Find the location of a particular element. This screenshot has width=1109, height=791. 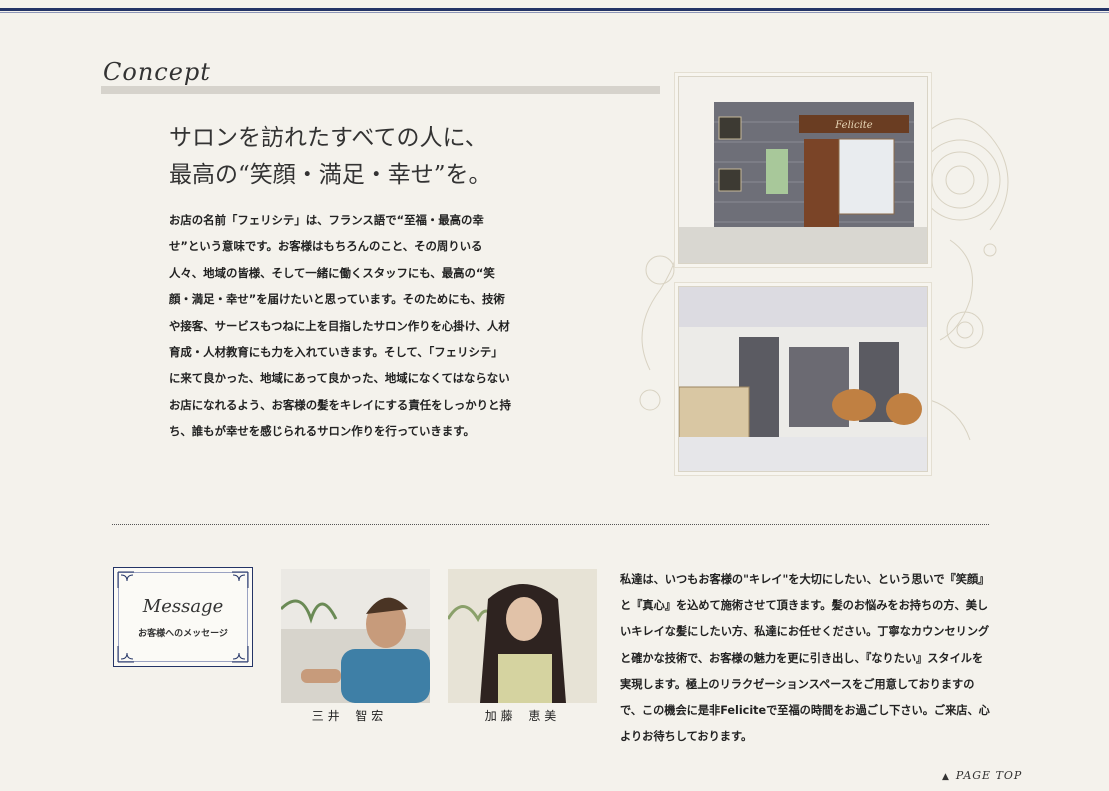

message-box: Message お客様へのメッセージ is located at coordinates (183, 617).